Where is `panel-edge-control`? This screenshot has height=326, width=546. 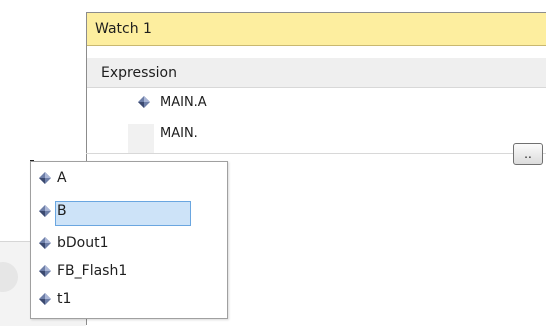
panel-edge-control is located at coordinates (9, 277).